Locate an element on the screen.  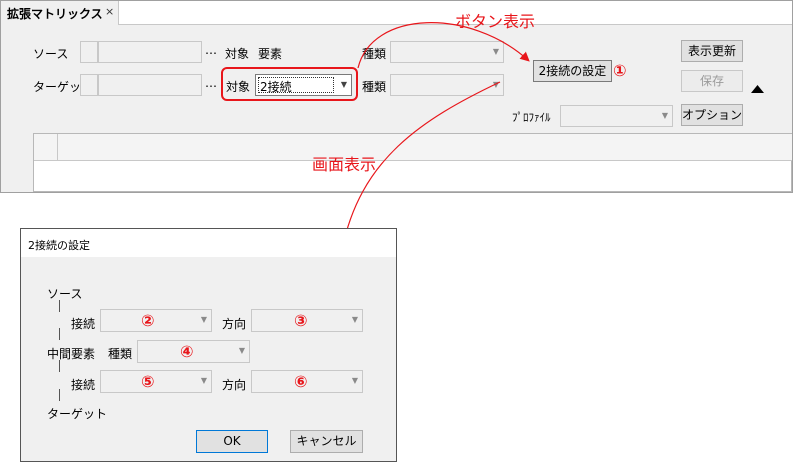
marker-3: ③ is located at coordinates (301, 320).